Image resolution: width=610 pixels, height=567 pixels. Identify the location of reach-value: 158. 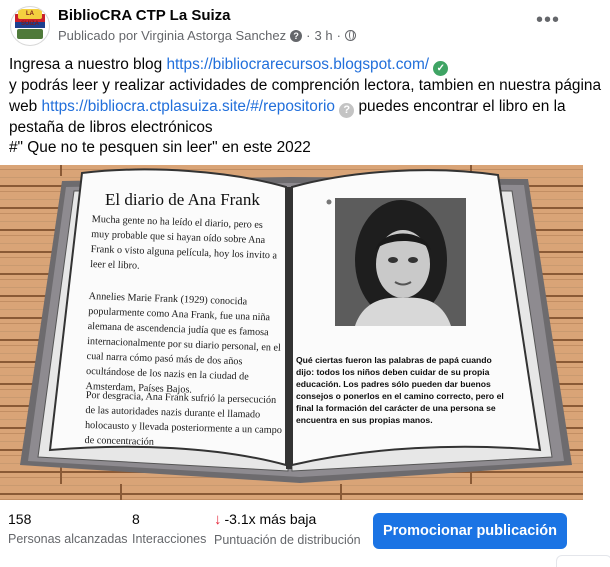
(20, 519).